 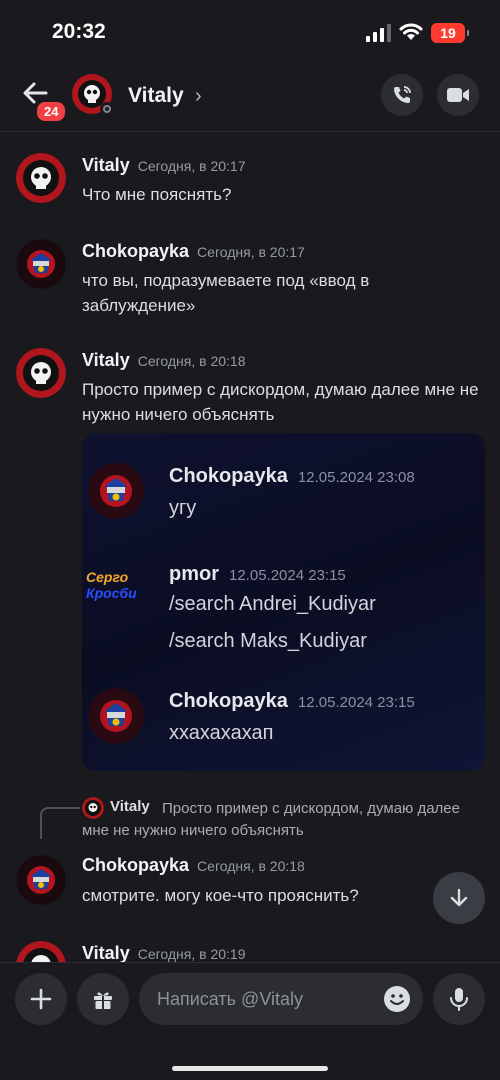 I want to click on home-indicator, so click(x=250, y=1068).